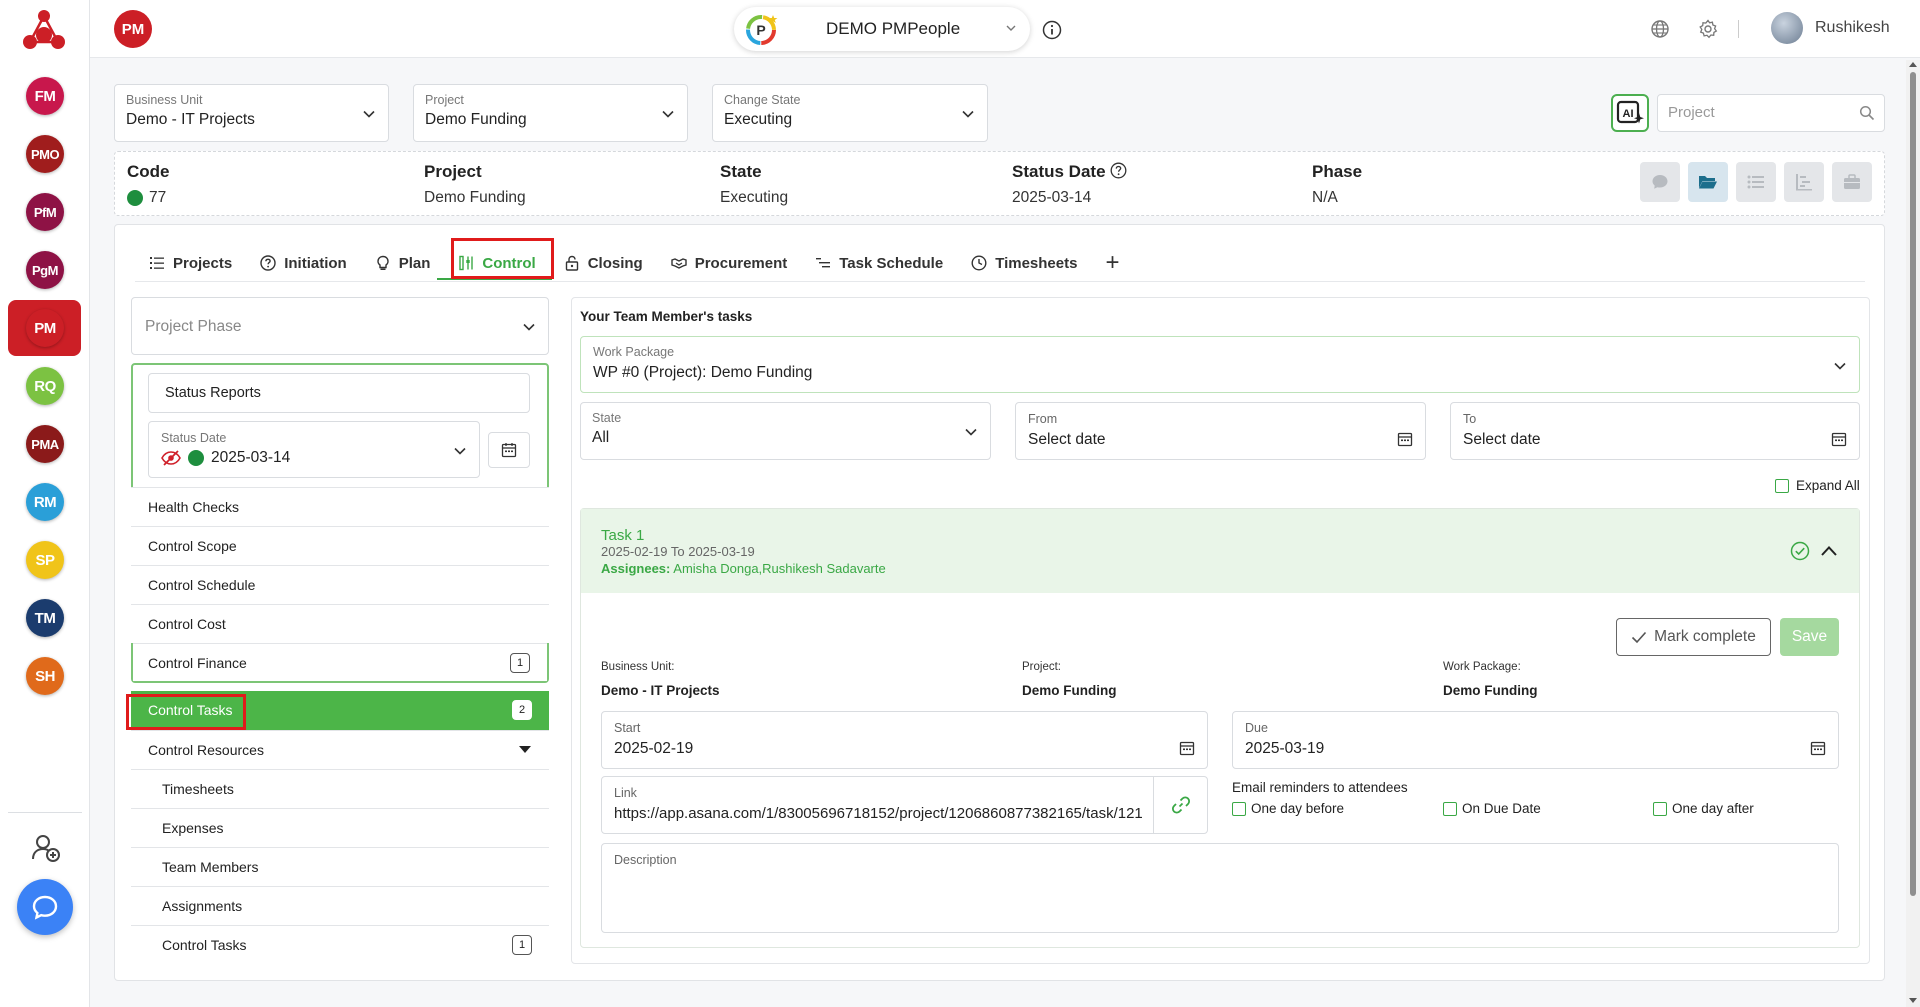 The width and height of the screenshot is (1920, 1007). Describe the element at coordinates (1118, 170) in the screenshot. I see `help-icon` at that location.